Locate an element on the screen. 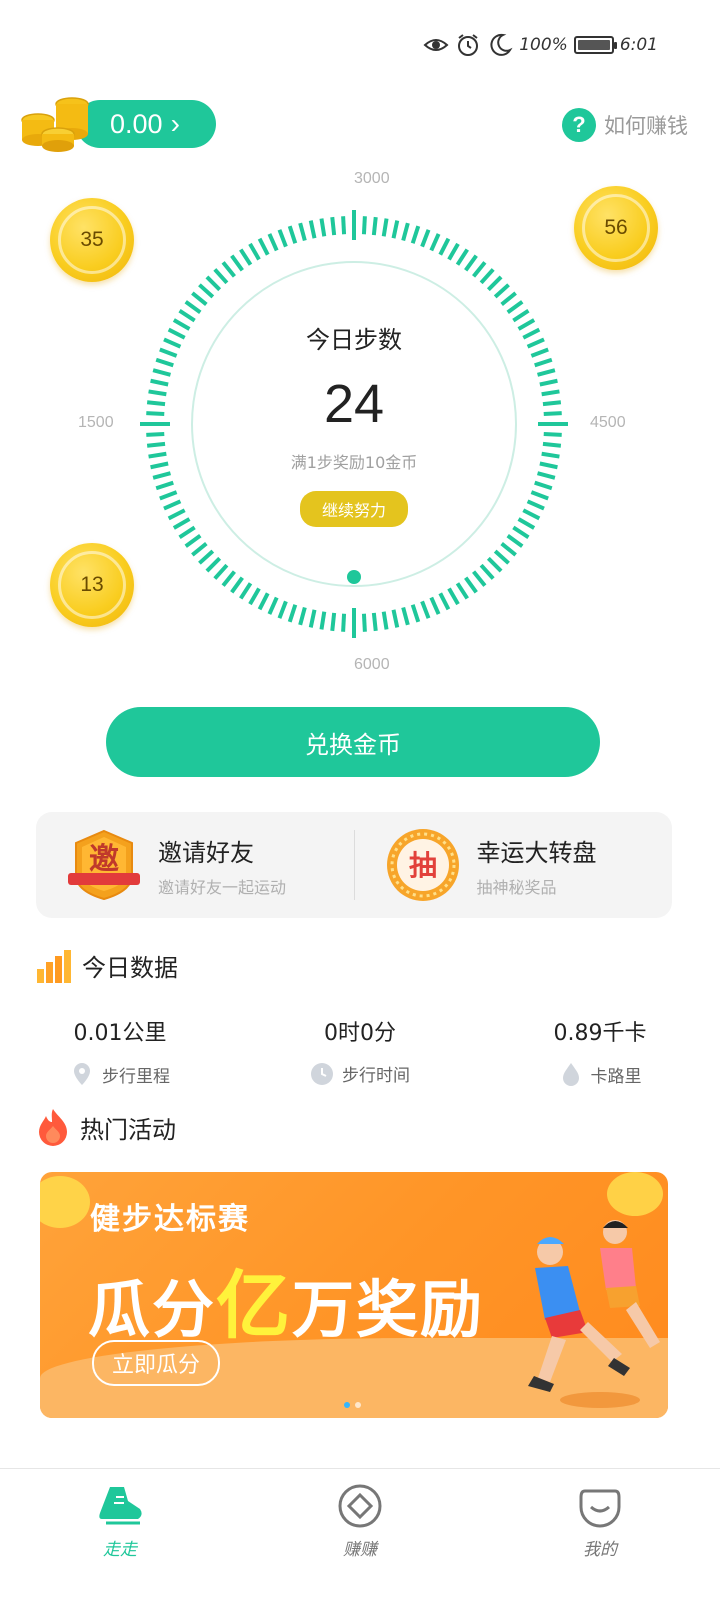  lottery-char: 抽 is located at coordinates (422, 865).